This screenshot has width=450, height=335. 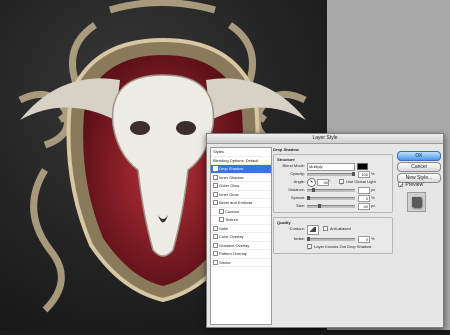 I want to click on anti-aliased: Anti-aliased, so click(x=337, y=229).